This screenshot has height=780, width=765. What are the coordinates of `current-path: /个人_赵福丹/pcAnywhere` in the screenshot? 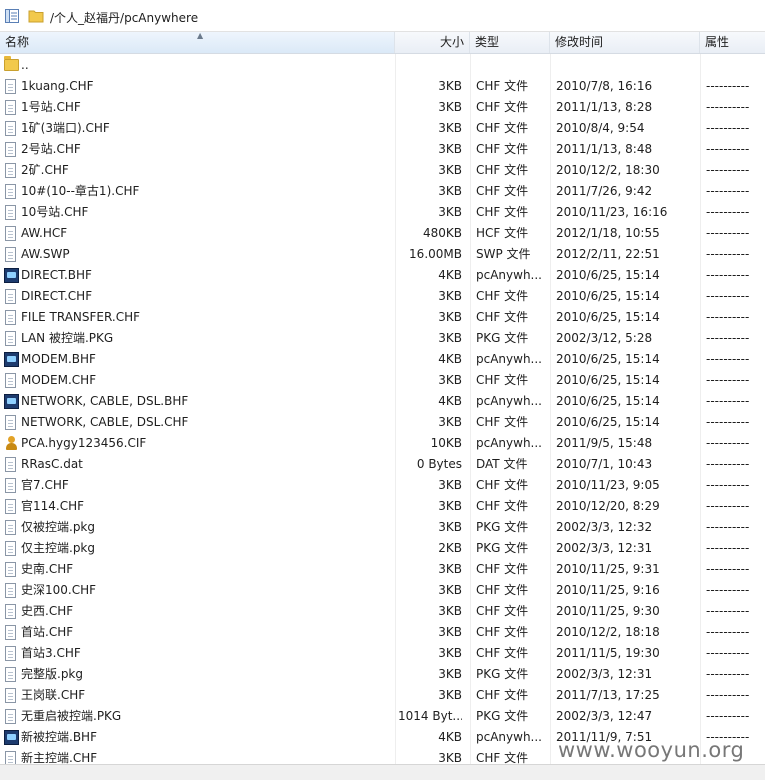 It's located at (124, 17).